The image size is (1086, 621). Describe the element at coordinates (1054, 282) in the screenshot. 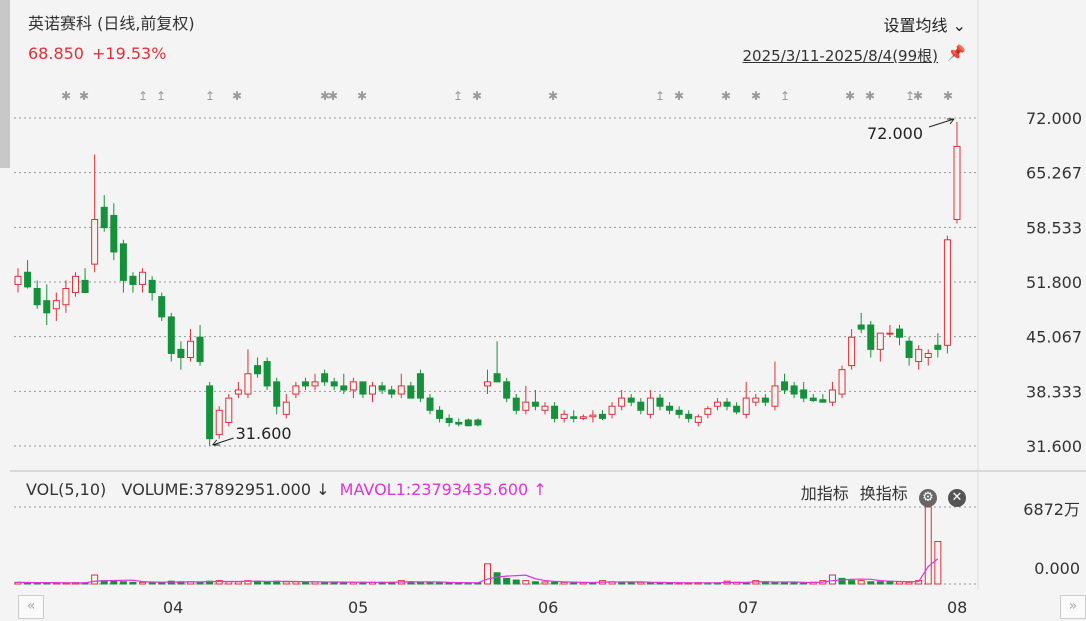

I see `price-tick-label: 51.800` at that location.